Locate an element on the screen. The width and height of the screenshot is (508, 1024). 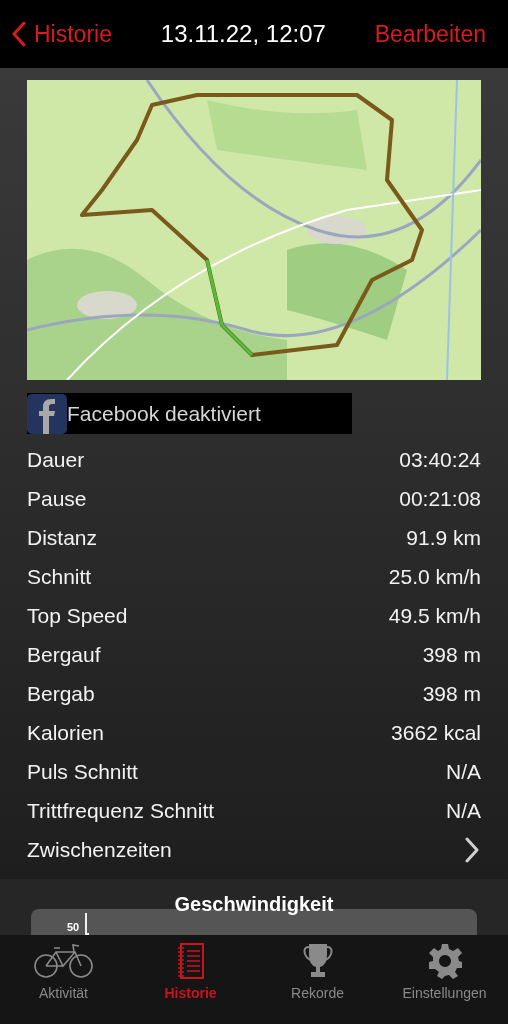
stat-value: 03:40:24 is located at coordinates (440, 459).